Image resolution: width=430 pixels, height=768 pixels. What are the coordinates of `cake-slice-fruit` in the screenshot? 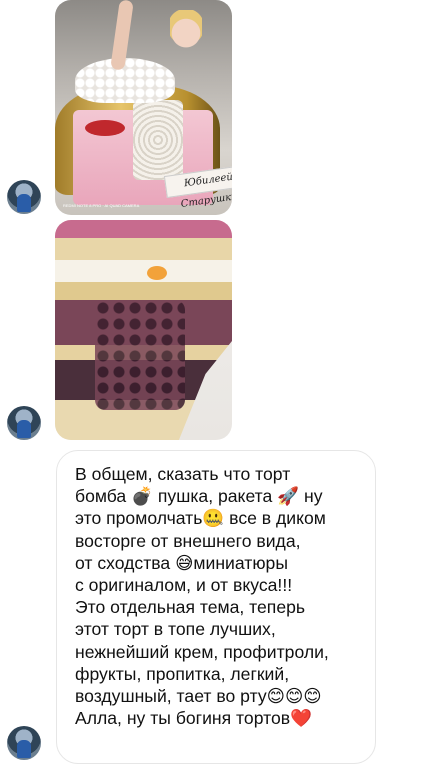 It's located at (157, 273).